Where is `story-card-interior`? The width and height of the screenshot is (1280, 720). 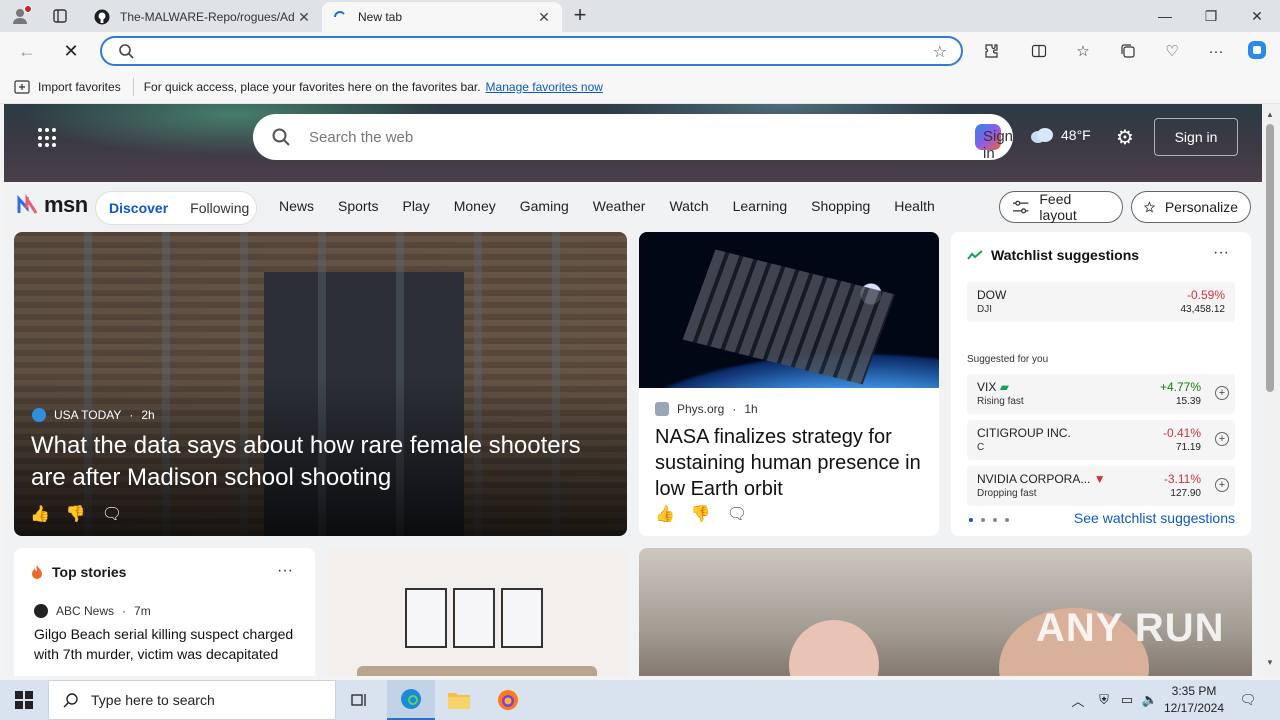
story-card-interior is located at coordinates (477, 612).